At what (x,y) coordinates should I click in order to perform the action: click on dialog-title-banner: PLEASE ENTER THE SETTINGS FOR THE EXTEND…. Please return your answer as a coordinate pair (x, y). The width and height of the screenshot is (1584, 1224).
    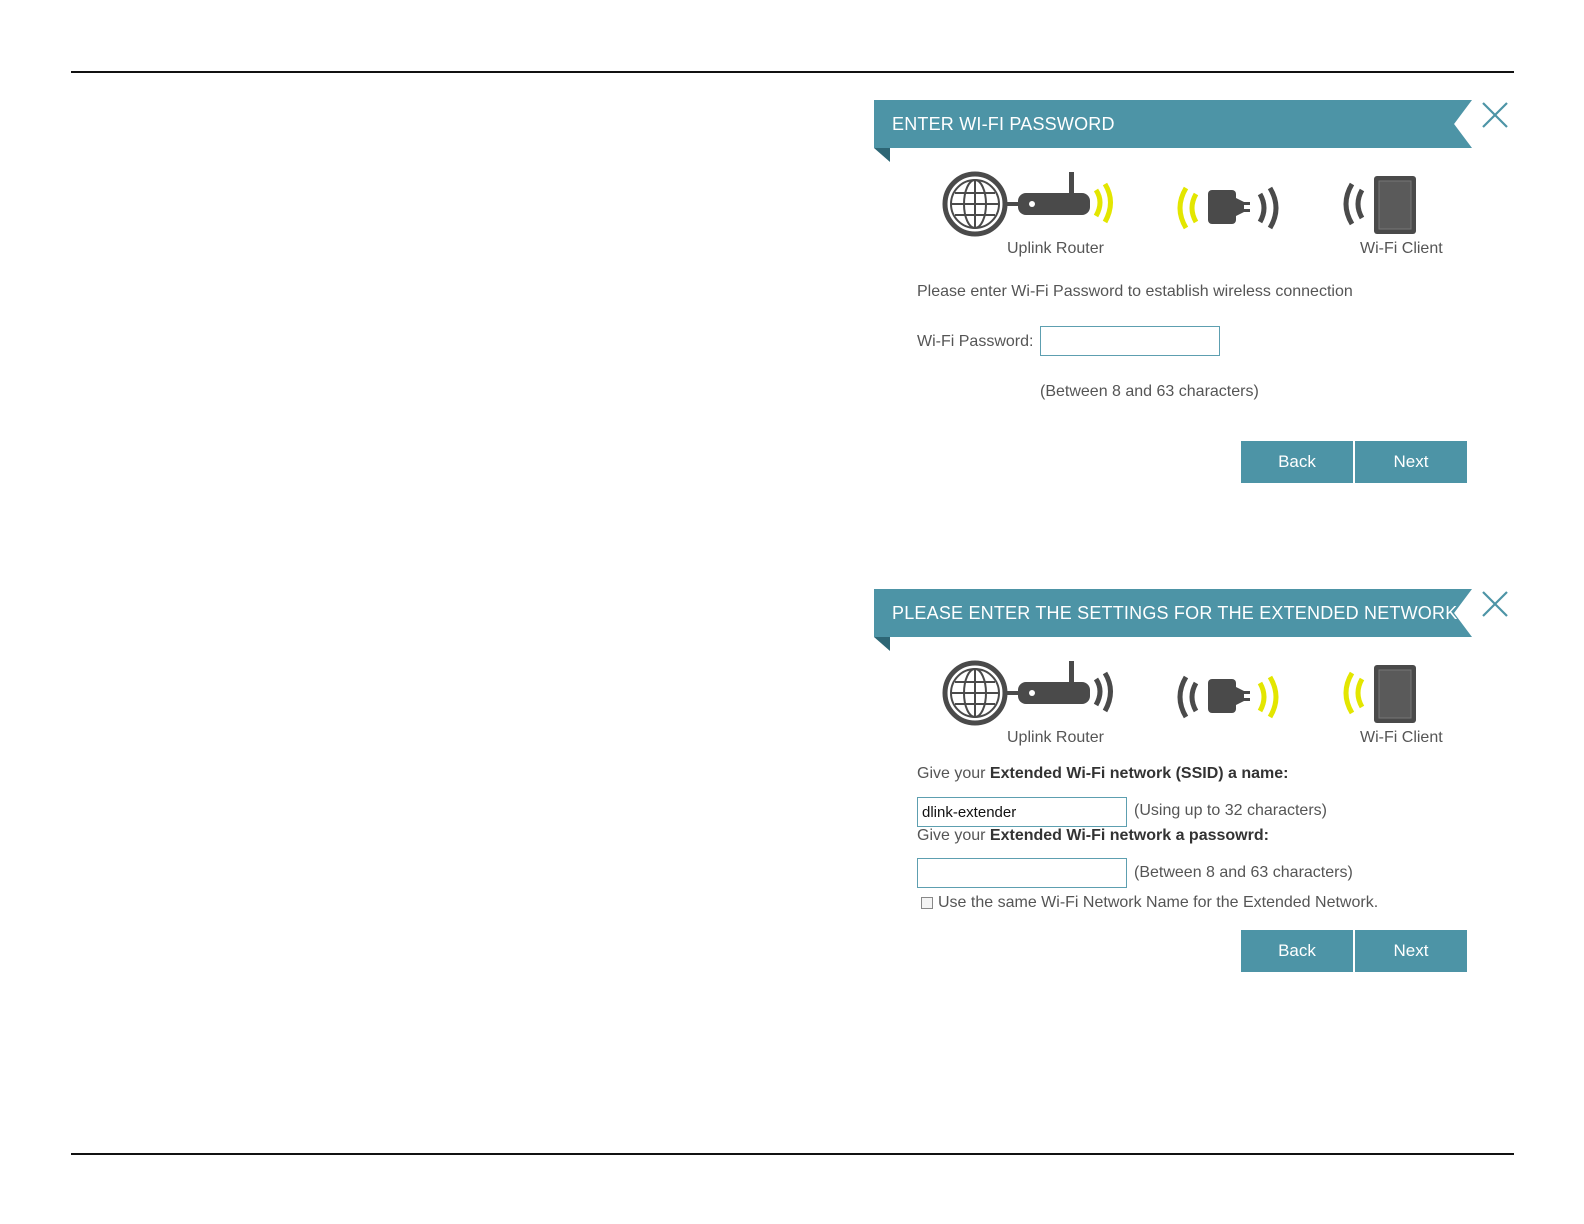
    Looking at the image, I should click on (1173, 613).